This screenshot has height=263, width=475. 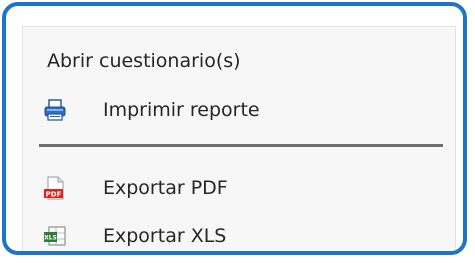 I want to click on menu-item-label: Exportar XLS, so click(x=165, y=235).